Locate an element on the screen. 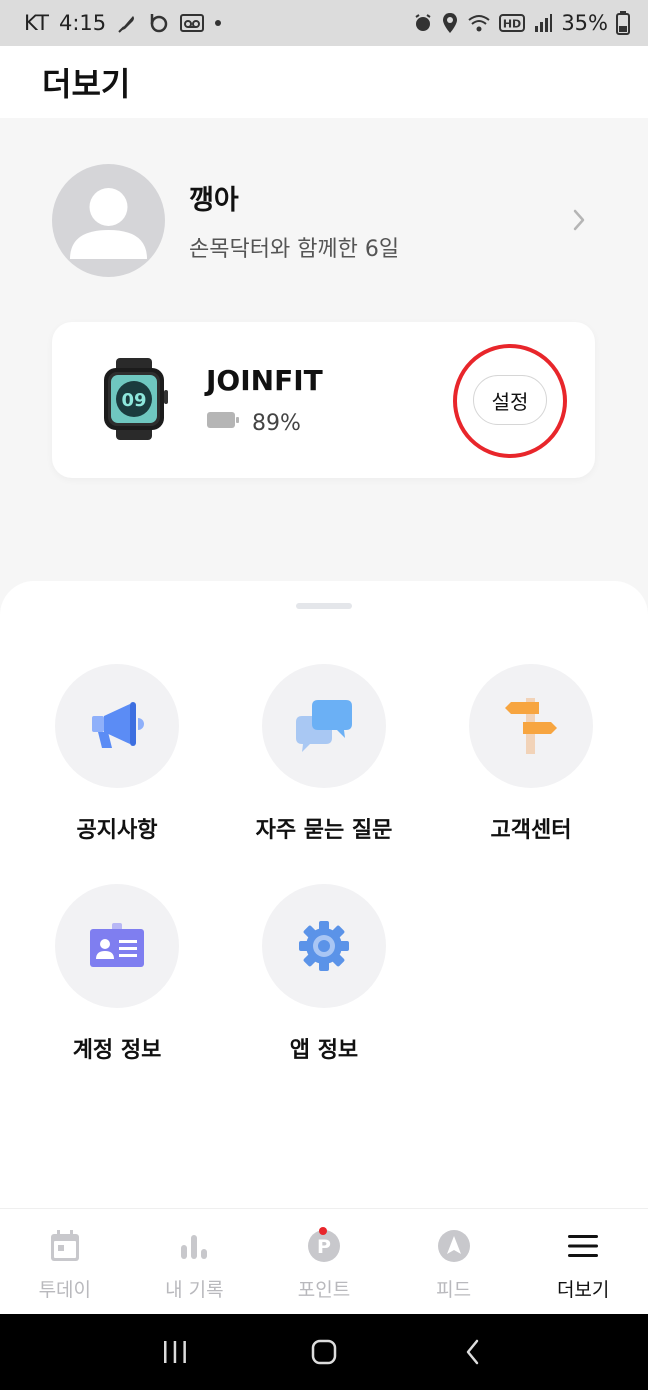 Image resolution: width=648 pixels, height=1390 pixels. home-icon is located at coordinates (324, 1352).